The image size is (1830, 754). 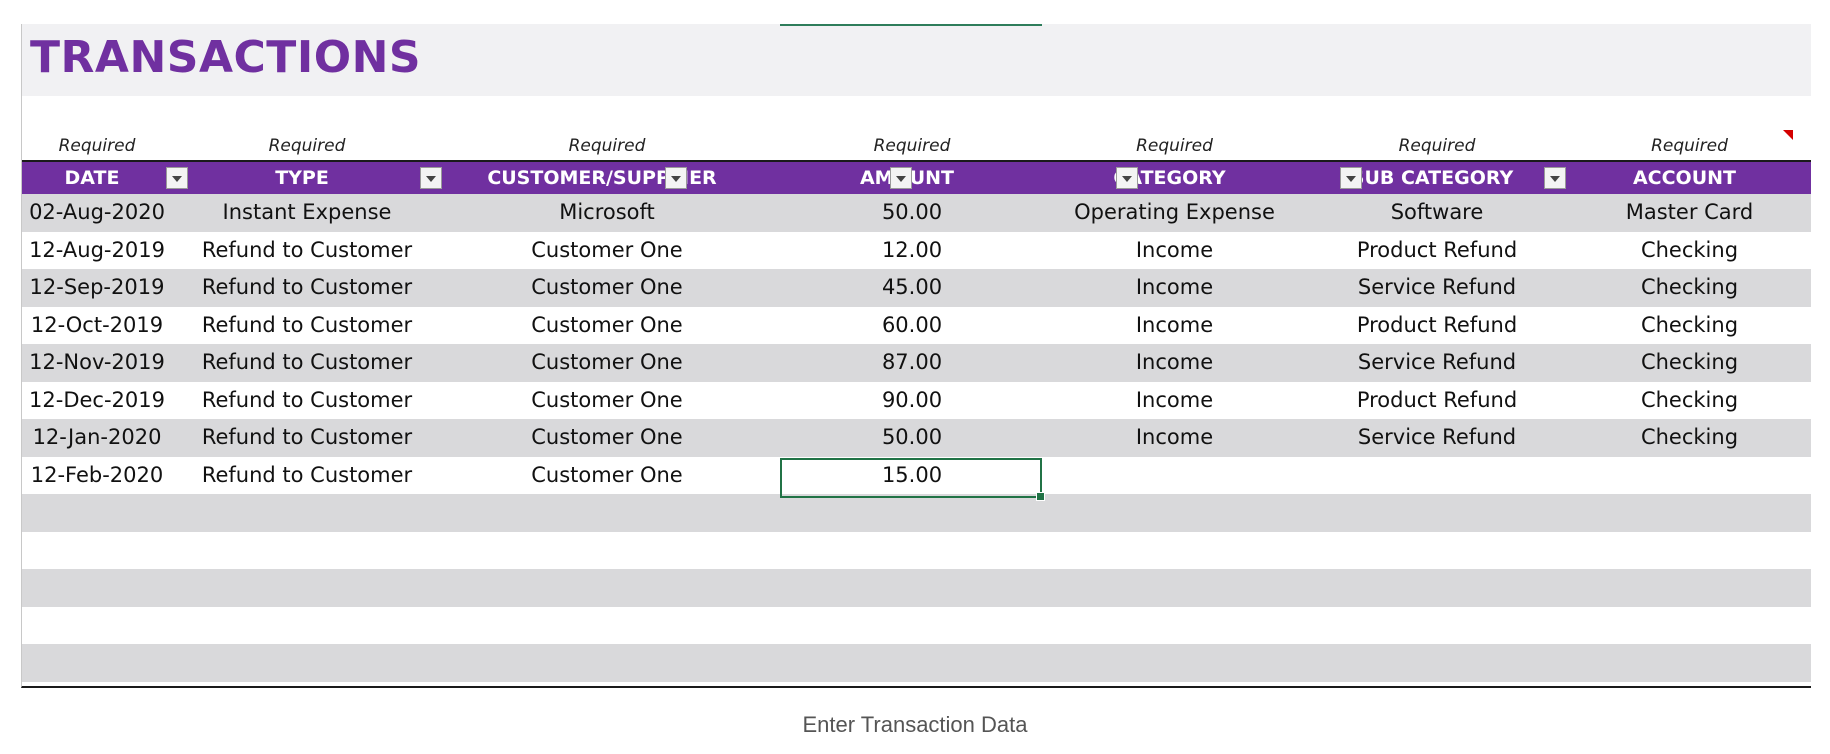 What do you see at coordinates (1689, 213) in the screenshot?
I see `cell-account: Master Card` at bounding box center [1689, 213].